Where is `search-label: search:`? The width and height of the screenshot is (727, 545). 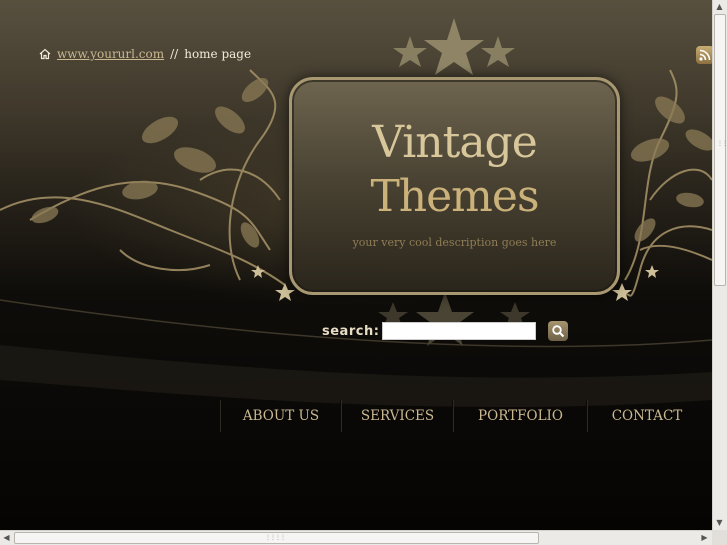
search-label: search: is located at coordinates (351, 331).